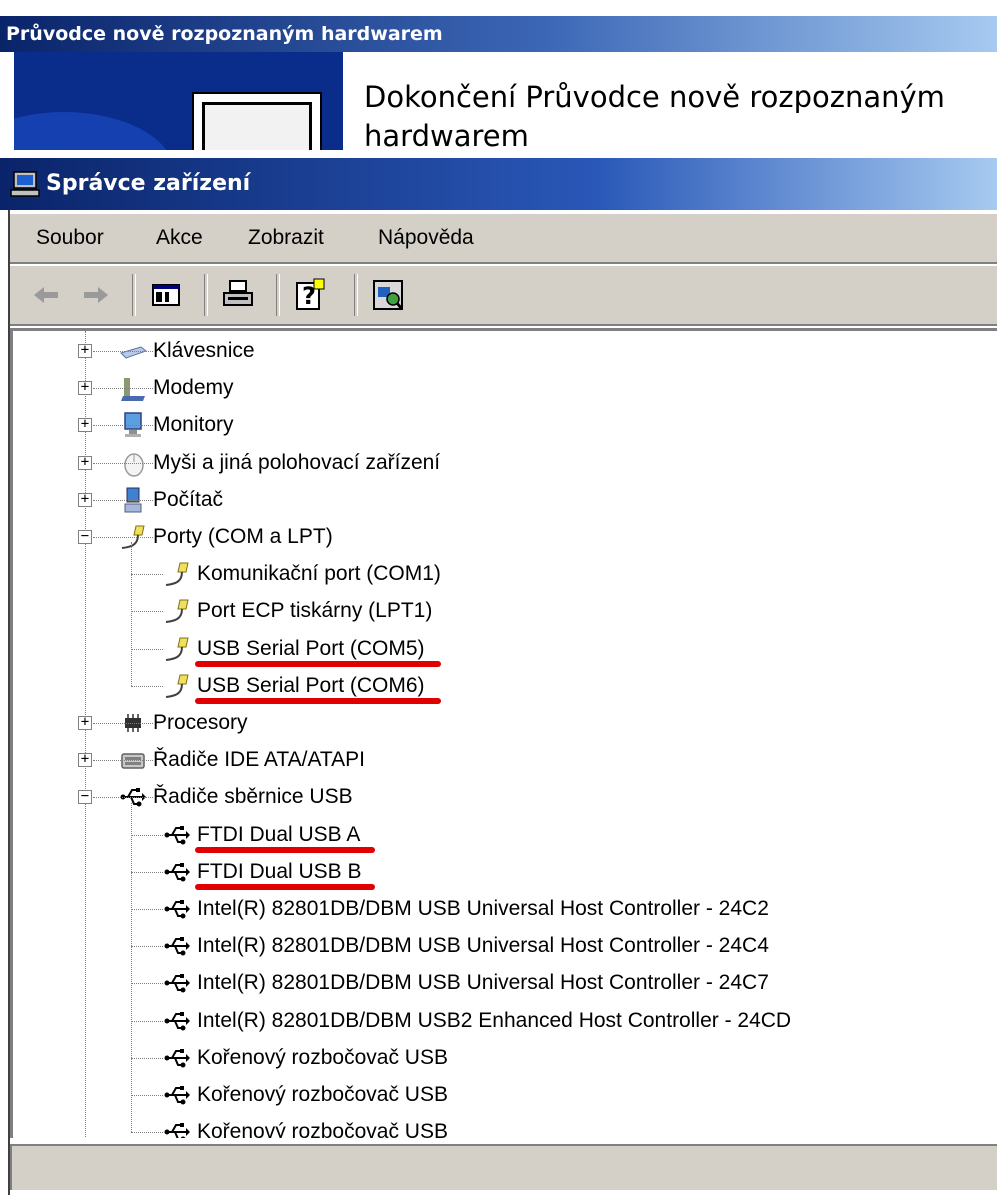 The image size is (997, 1201). Describe the element at coordinates (178, 103) in the screenshot. I see `wizard-side-banner` at that location.